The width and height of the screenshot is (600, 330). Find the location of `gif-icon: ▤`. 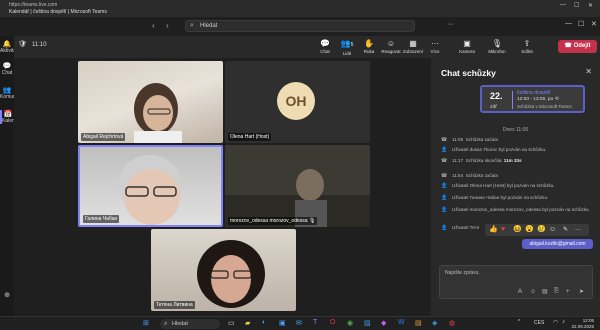

gif-icon: ▤ is located at coordinates (545, 291).